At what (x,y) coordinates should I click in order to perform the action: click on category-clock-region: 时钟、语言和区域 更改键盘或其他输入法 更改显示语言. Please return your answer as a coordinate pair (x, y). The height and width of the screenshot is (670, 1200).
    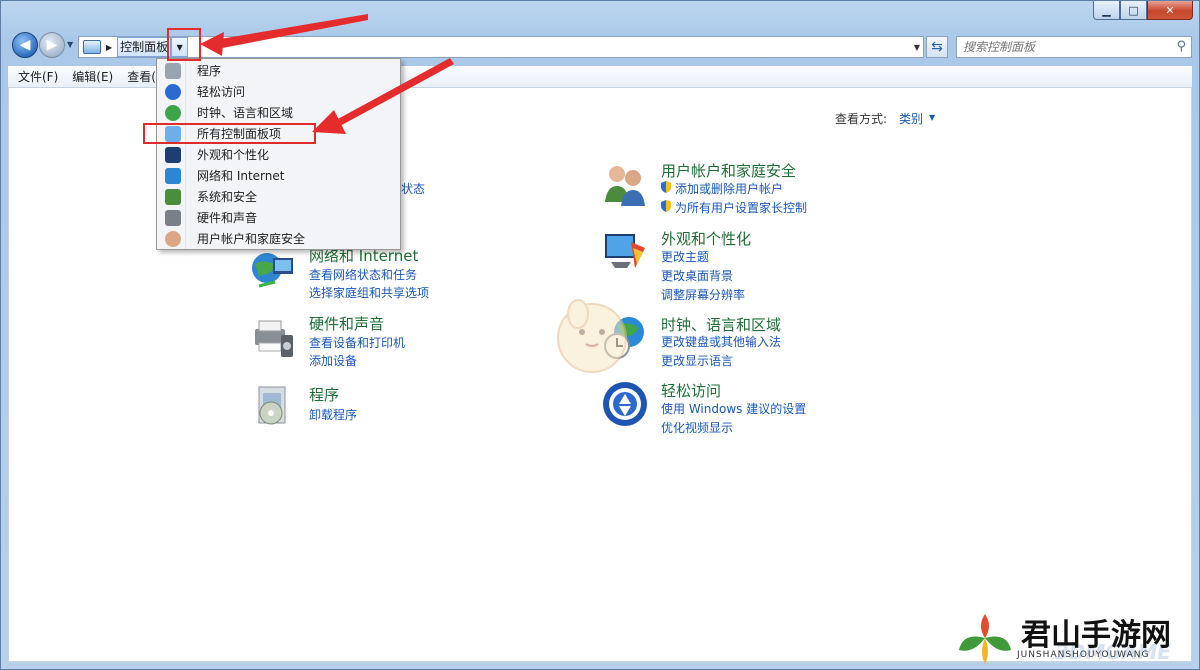
    Looking at the image, I should click on (761, 342).